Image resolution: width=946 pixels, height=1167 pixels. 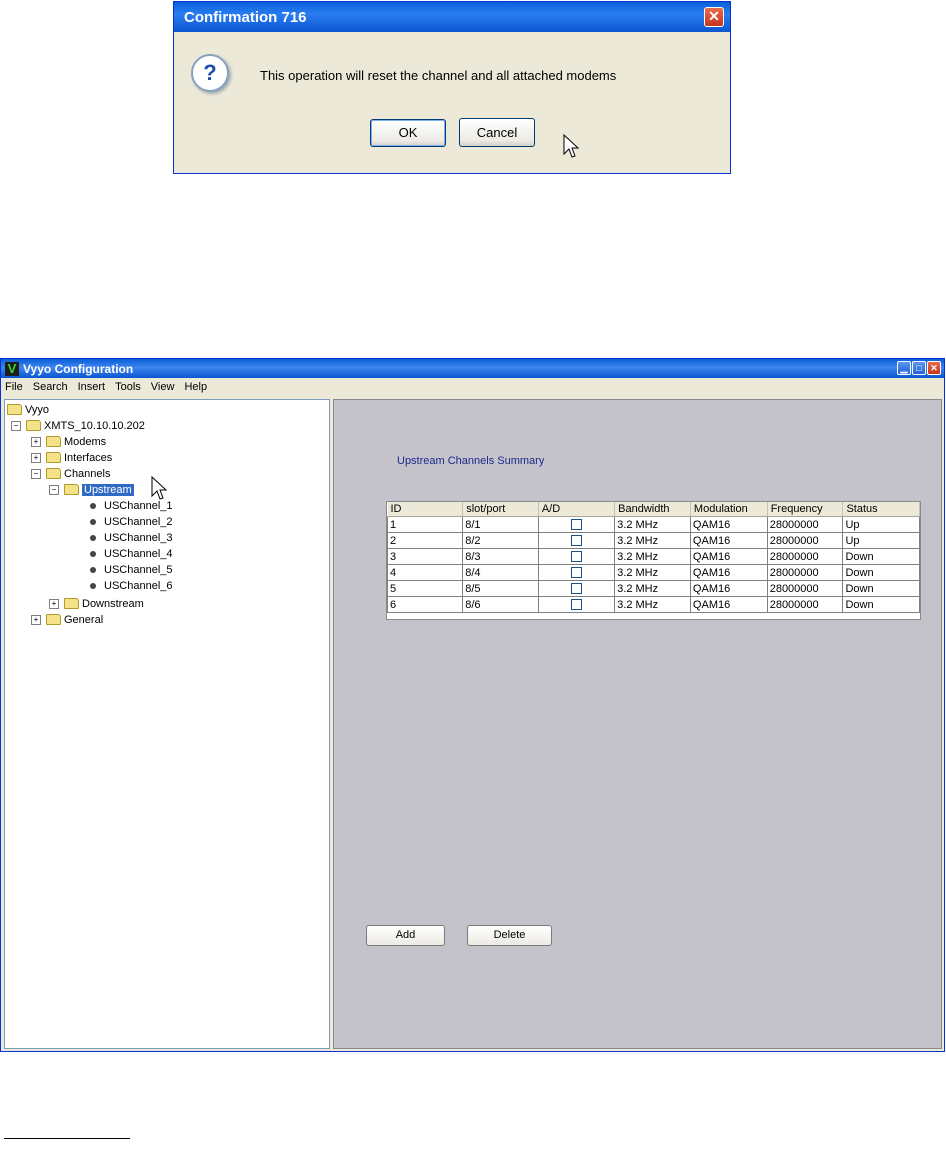 What do you see at coordinates (96, 603) in the screenshot?
I see `tree-item-downstream: + Downstream` at bounding box center [96, 603].